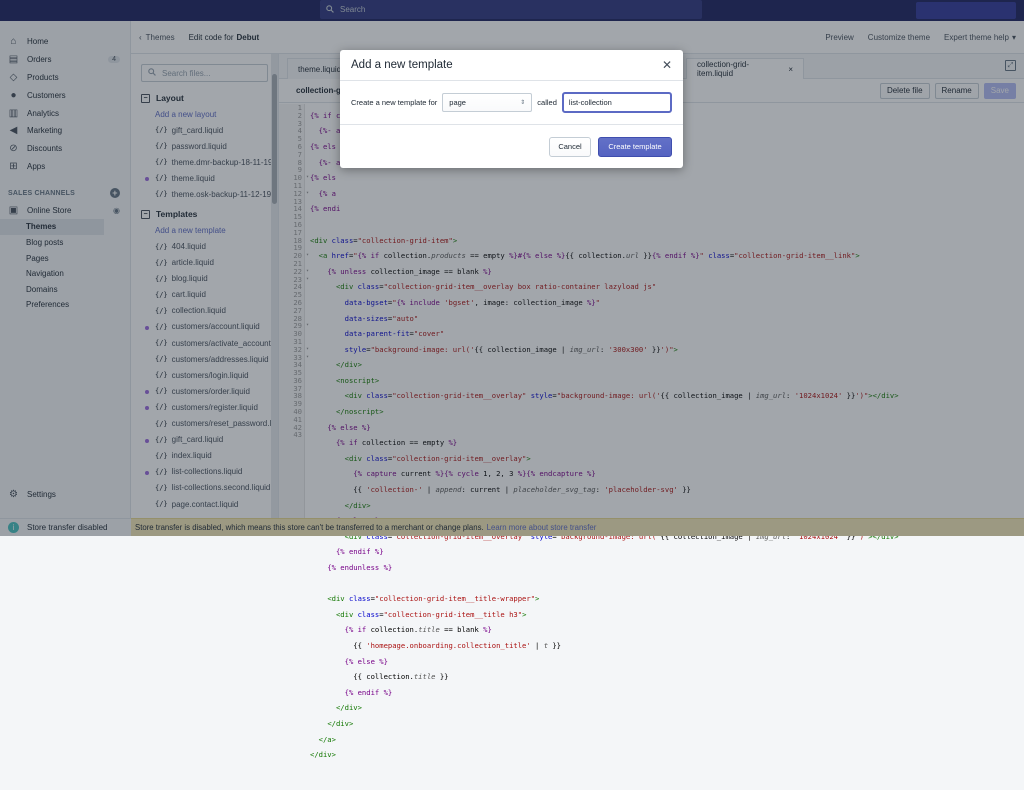  I want to click on close-icon: ✕, so click(667, 65).